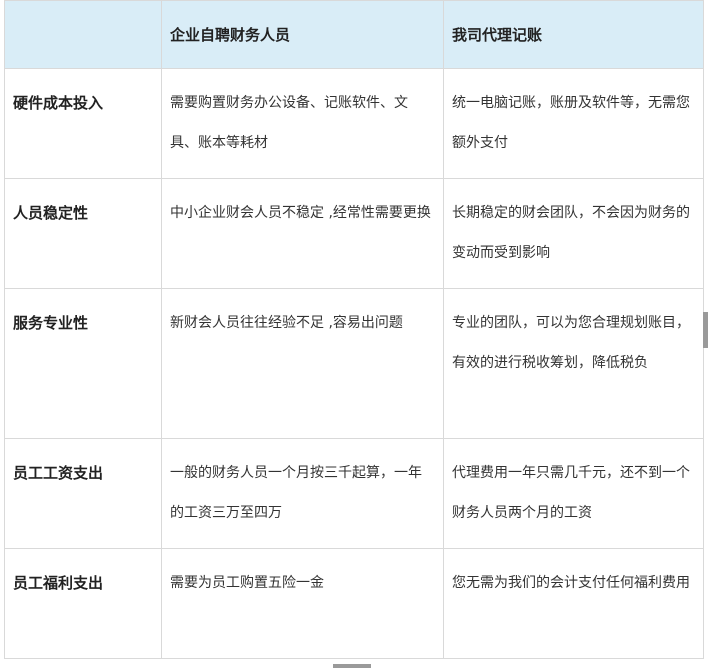 This screenshot has height=668, width=708. What do you see at coordinates (302, 34) in the screenshot?
I see `header-inhouse: 企业自聘财务人员` at bounding box center [302, 34].